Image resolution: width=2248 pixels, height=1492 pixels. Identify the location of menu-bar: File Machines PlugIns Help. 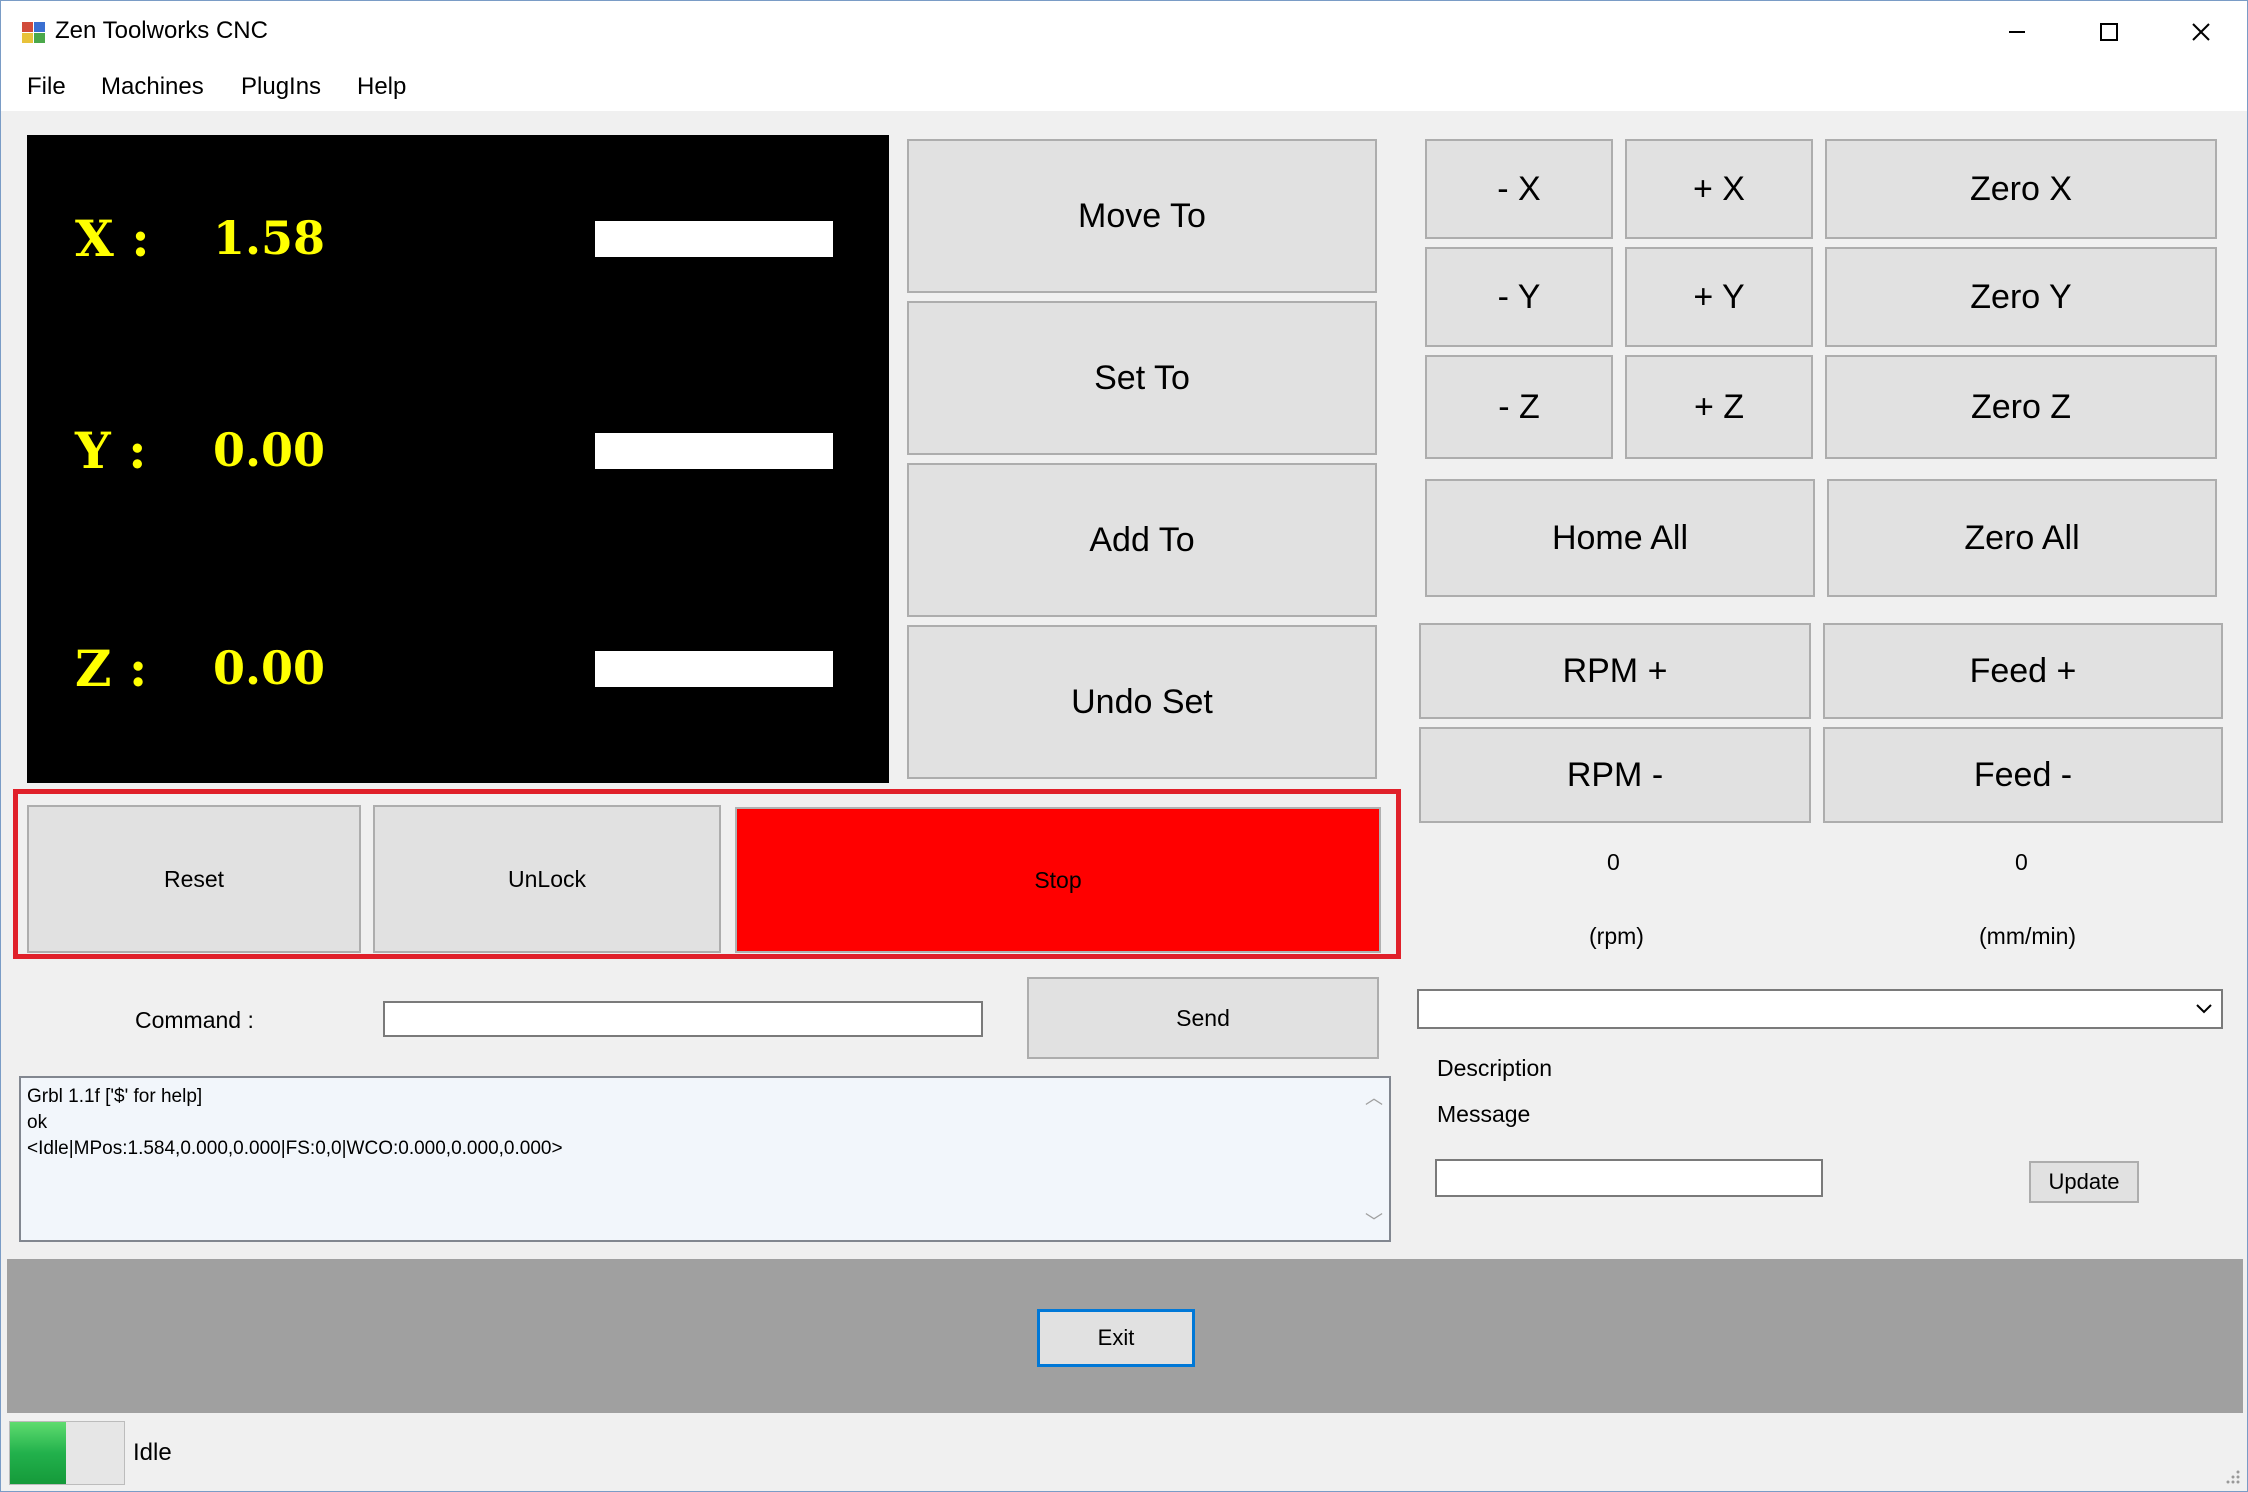
(1124, 87).